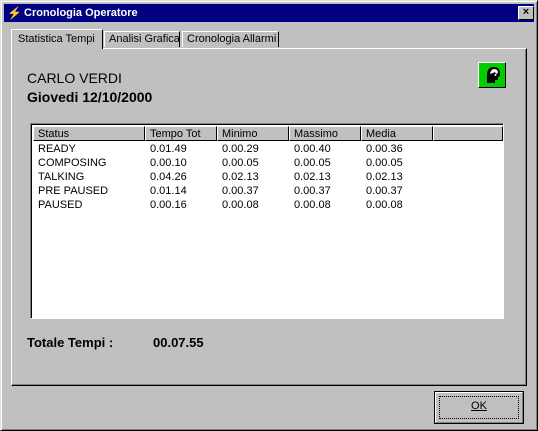 Image resolution: width=538 pixels, height=431 pixels. What do you see at coordinates (269, 13) in the screenshot?
I see `title-bar: ⚡ Cronologia Operatore ×` at bounding box center [269, 13].